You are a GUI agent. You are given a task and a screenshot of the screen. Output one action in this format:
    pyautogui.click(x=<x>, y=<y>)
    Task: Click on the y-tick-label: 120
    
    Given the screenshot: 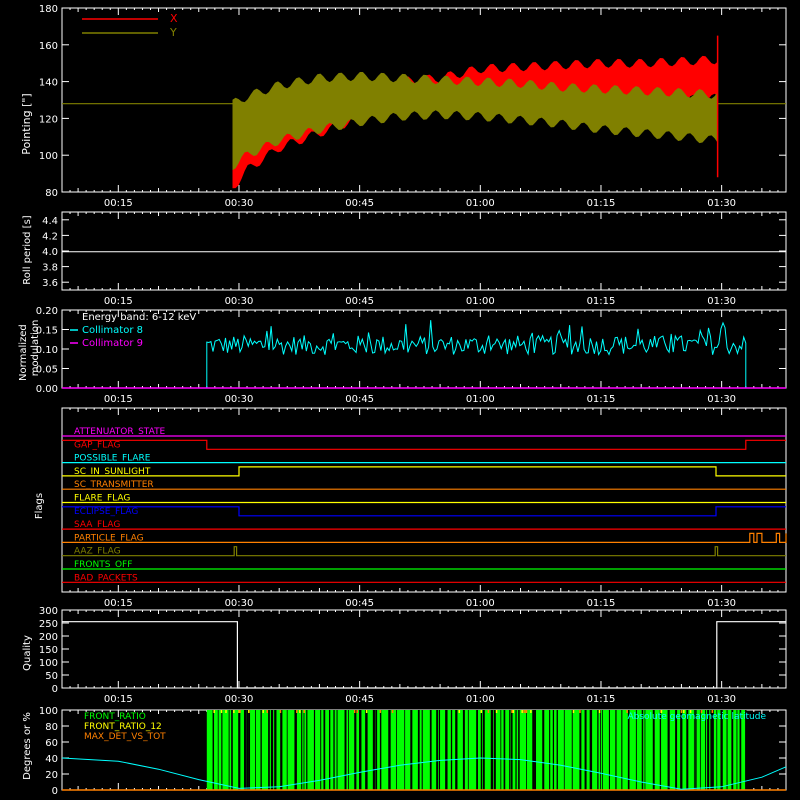 What is the action you would take?
    pyautogui.click(x=48, y=119)
    